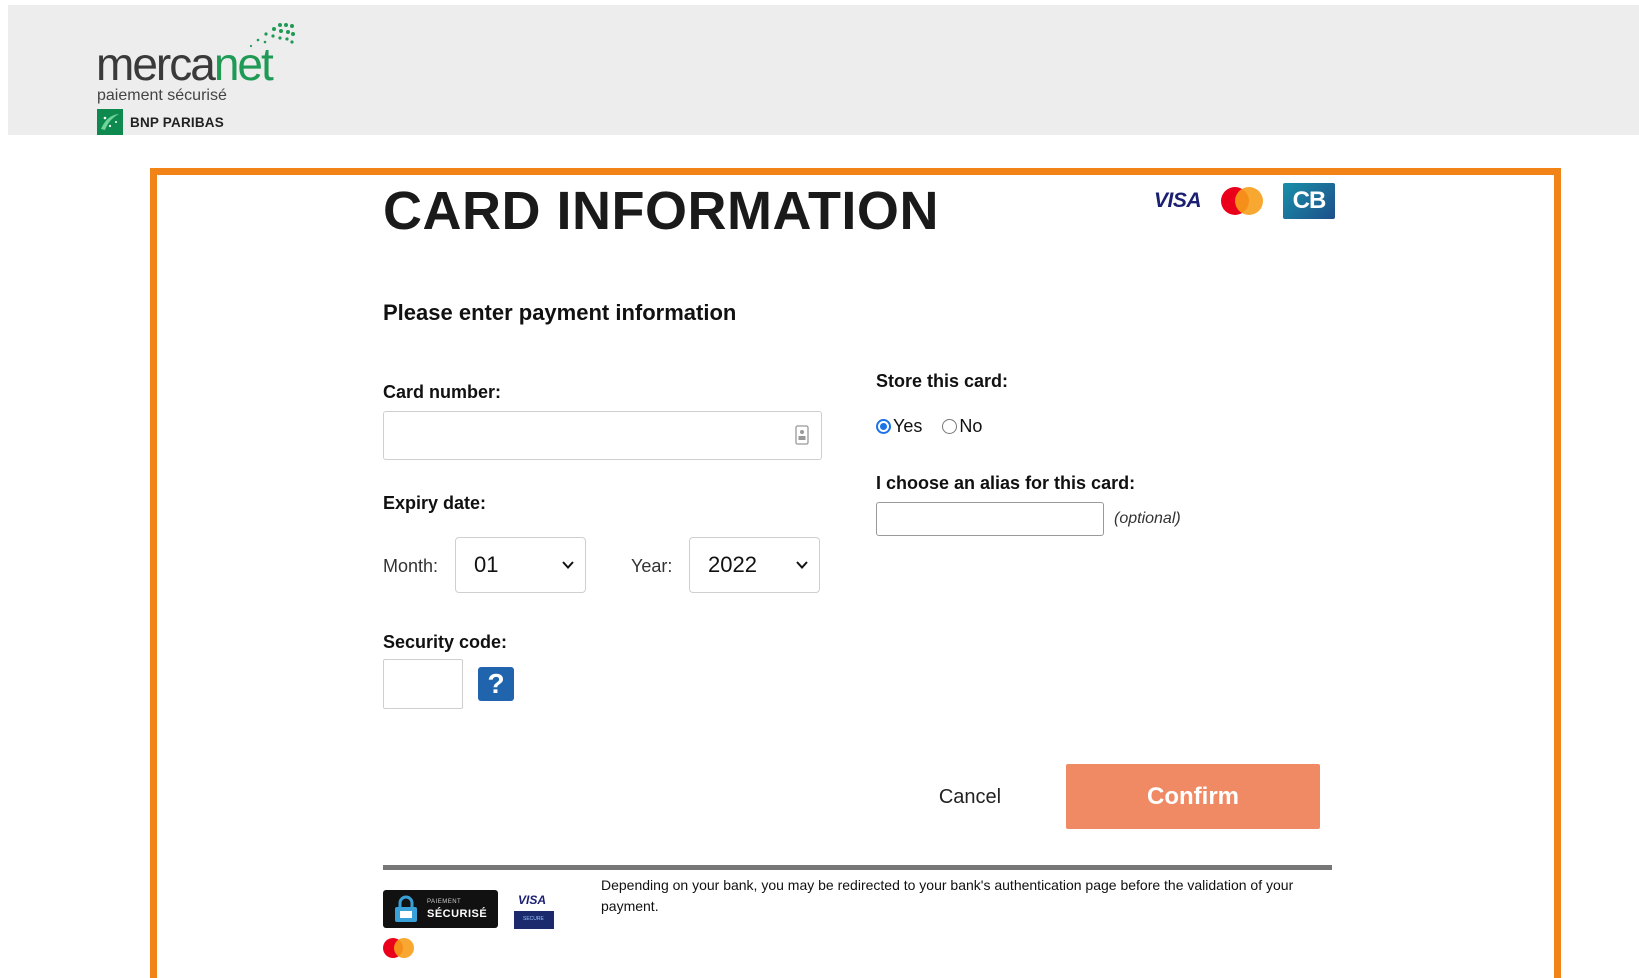  Describe the element at coordinates (110, 122) in the screenshot. I see `bnp-stars-icon` at that location.